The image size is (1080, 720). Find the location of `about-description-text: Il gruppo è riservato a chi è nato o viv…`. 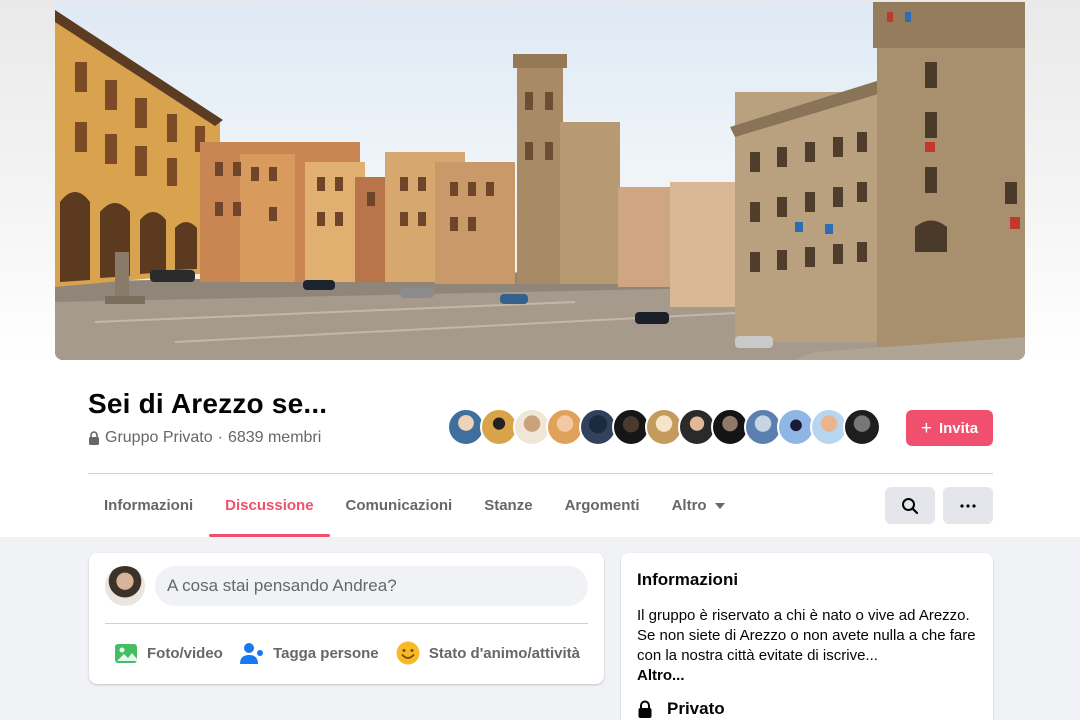

about-description-text: Il gruppo è riservato a chi è nato o viv… is located at coordinates (806, 635).